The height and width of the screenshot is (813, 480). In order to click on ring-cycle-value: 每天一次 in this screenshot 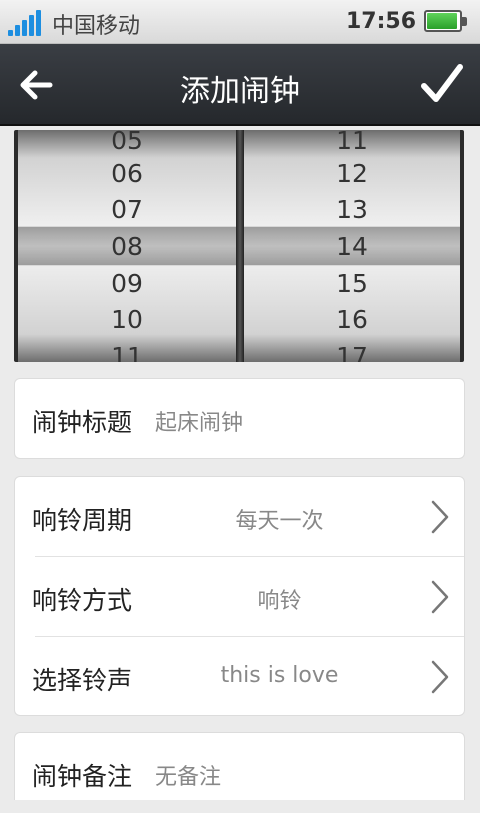, I will do `click(279, 521)`.